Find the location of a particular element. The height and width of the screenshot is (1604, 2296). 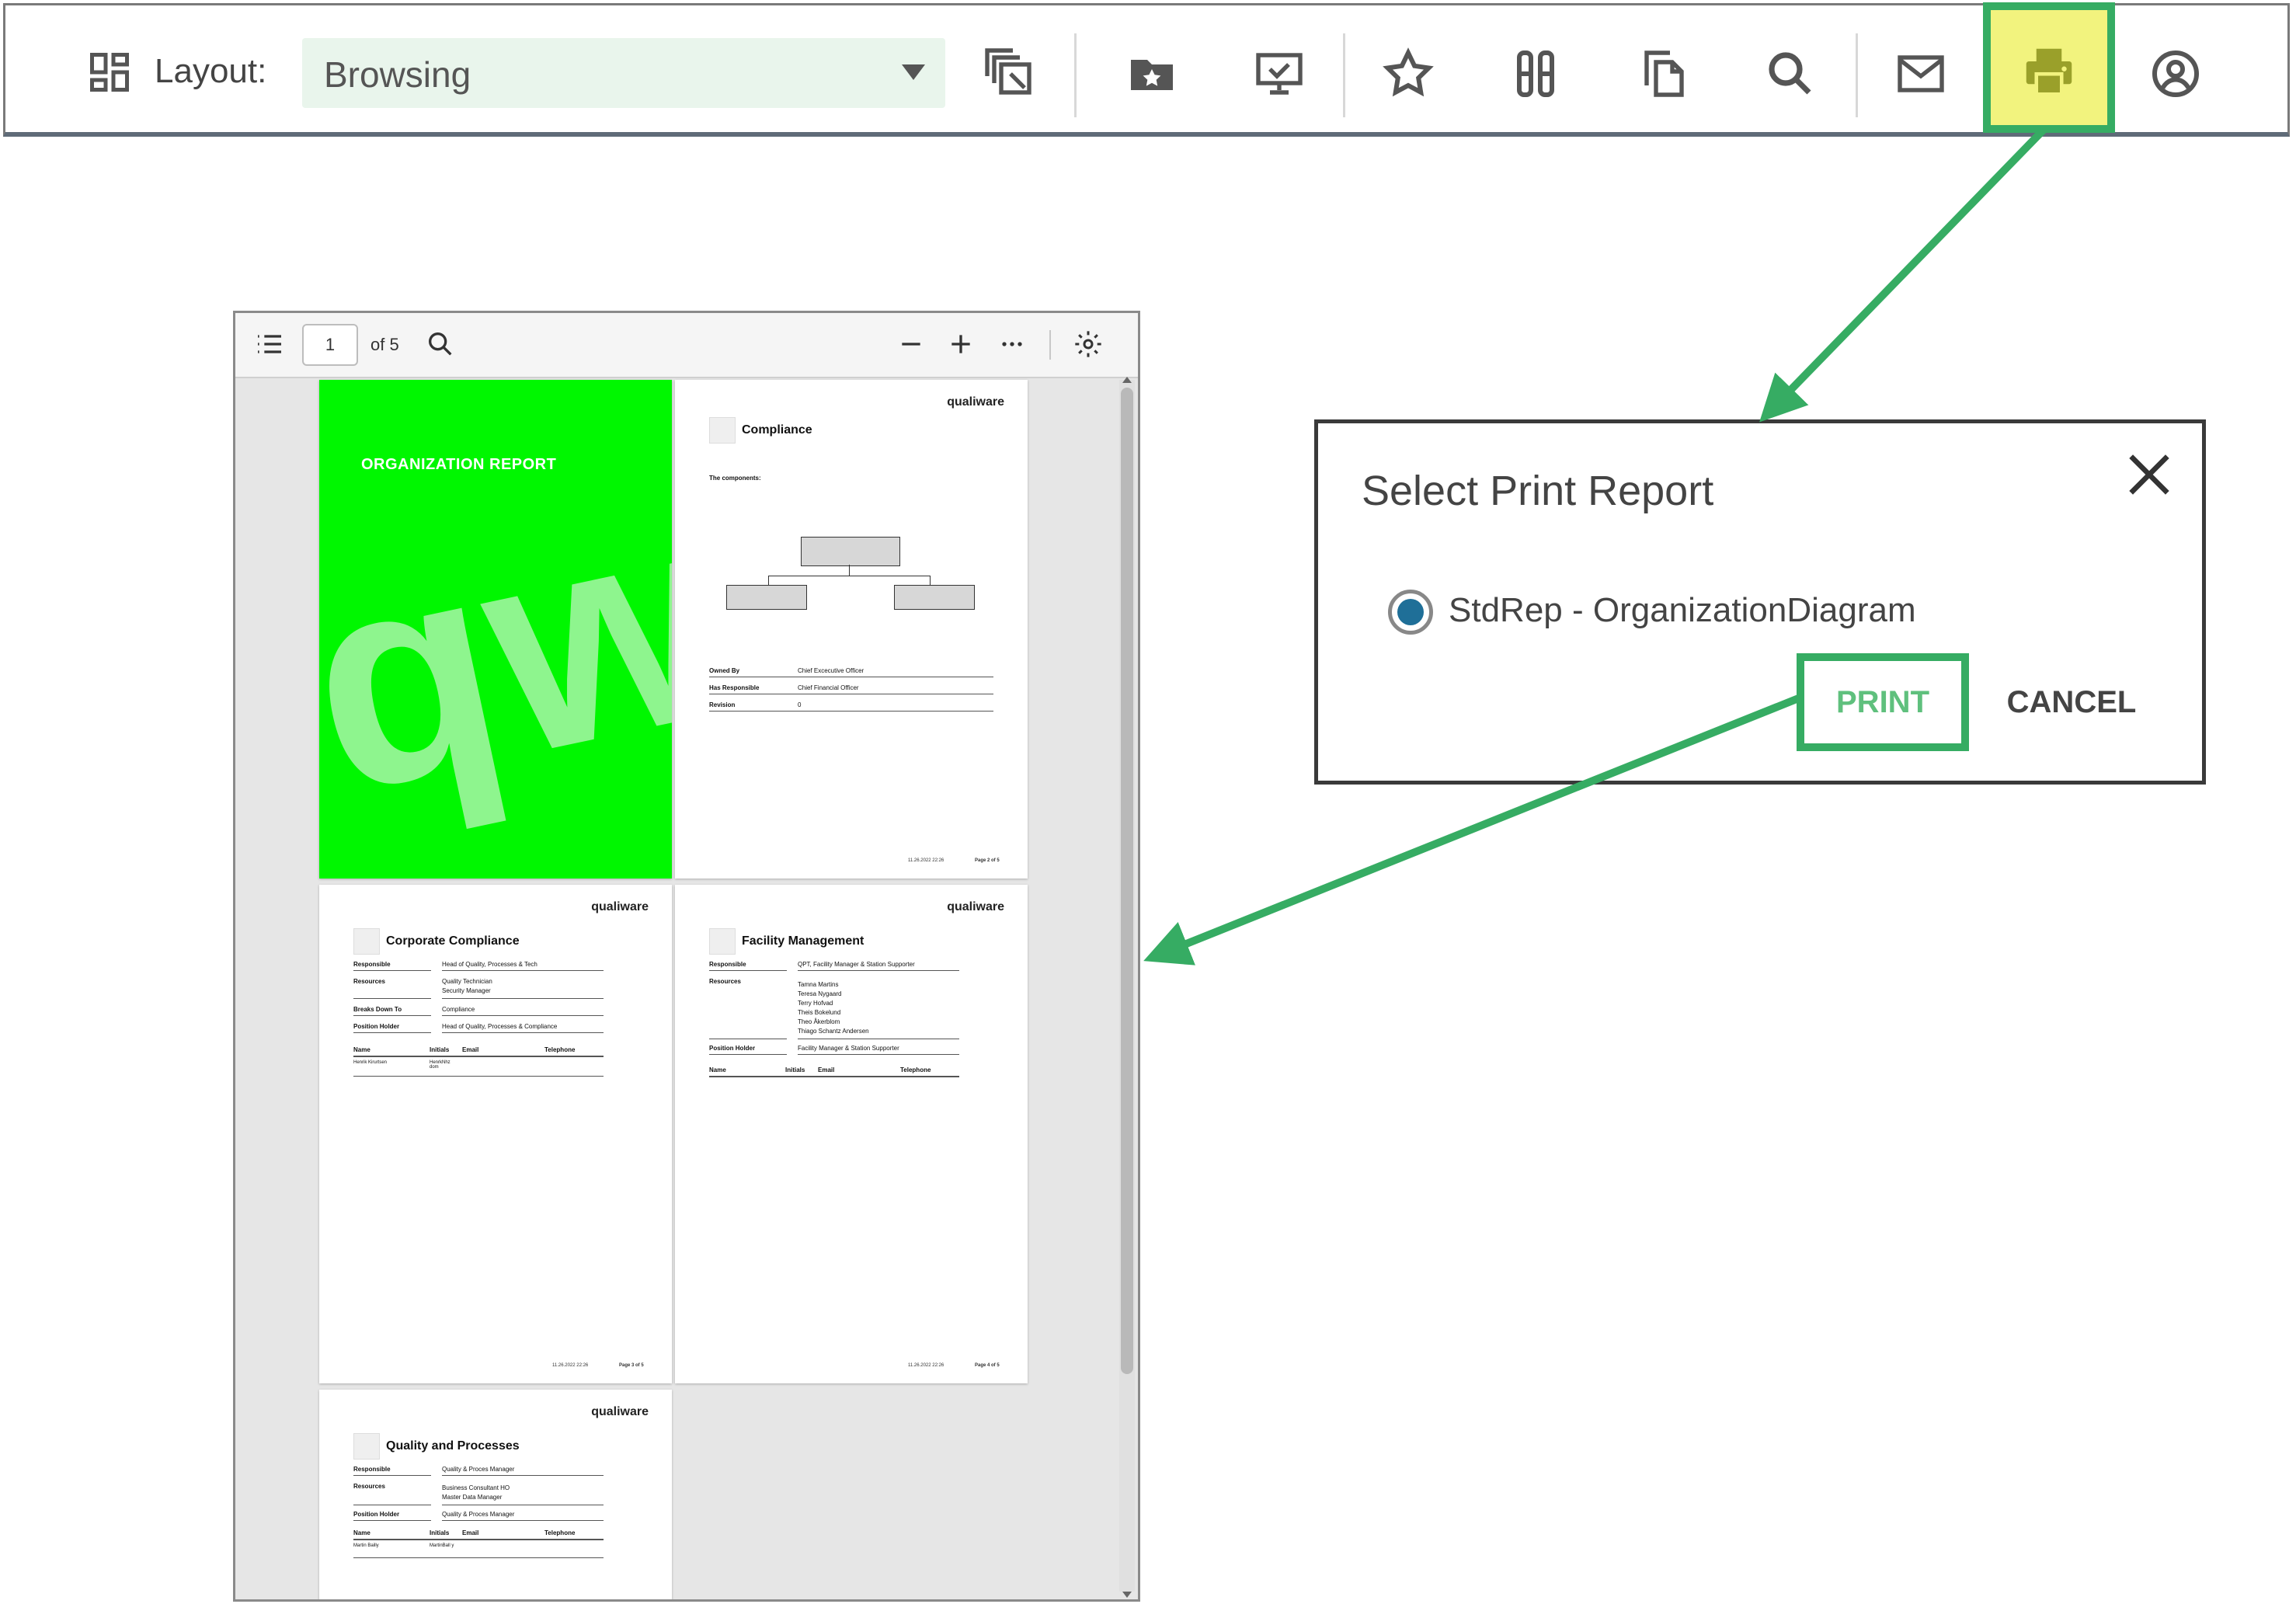

copy-icon is located at coordinates (1663, 74).